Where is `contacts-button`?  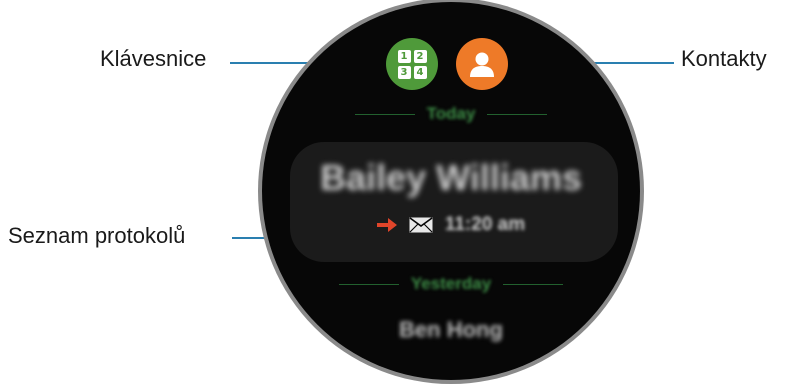 contacts-button is located at coordinates (482, 64).